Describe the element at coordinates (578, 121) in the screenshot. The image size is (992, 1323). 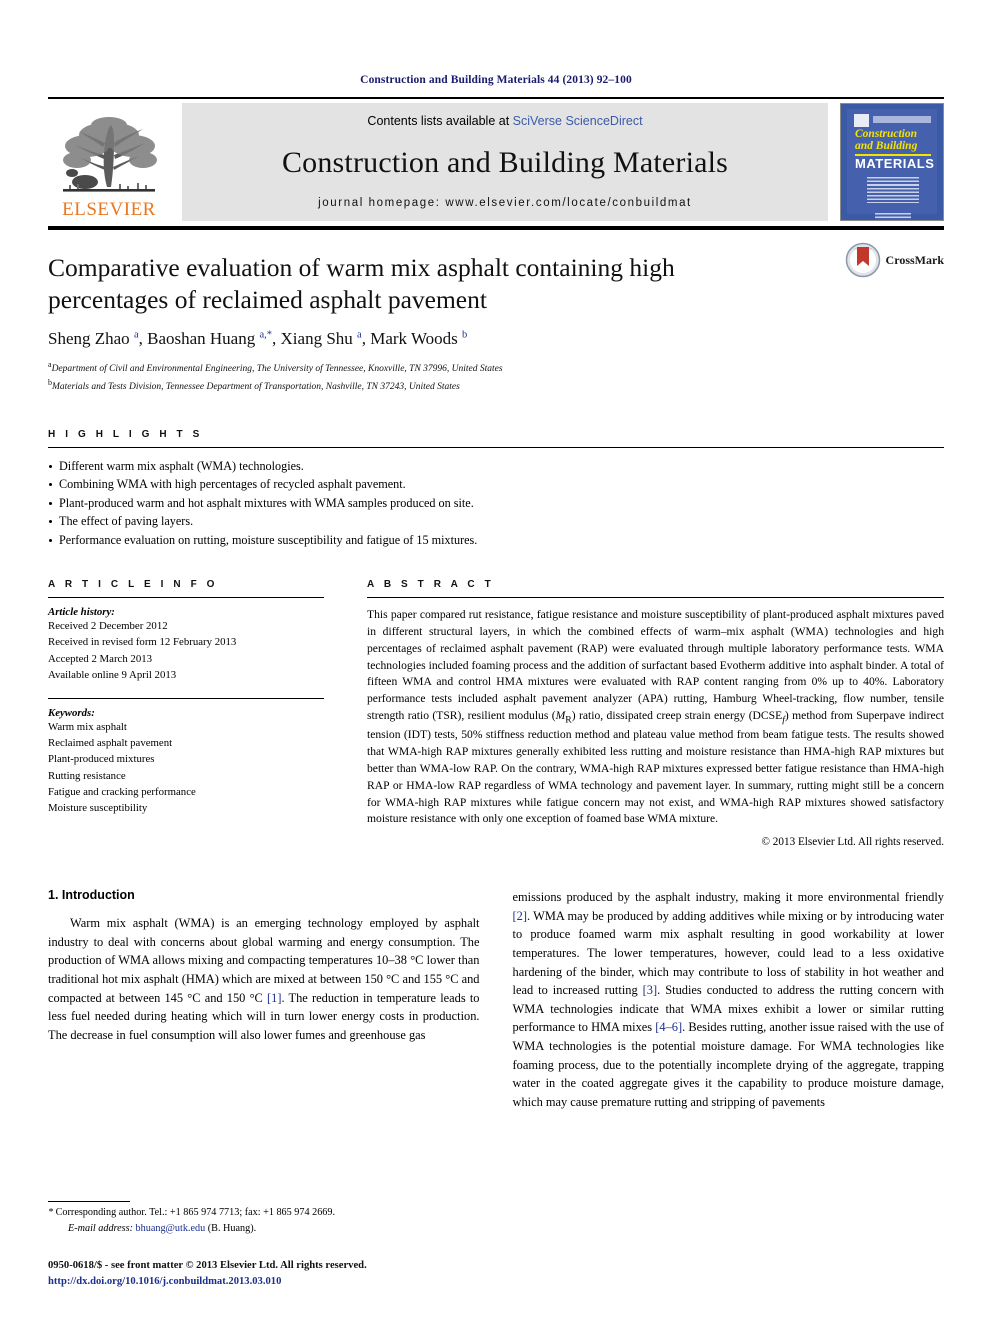
I see `sciencedirect-link: SciVerse ScienceDirect` at that location.